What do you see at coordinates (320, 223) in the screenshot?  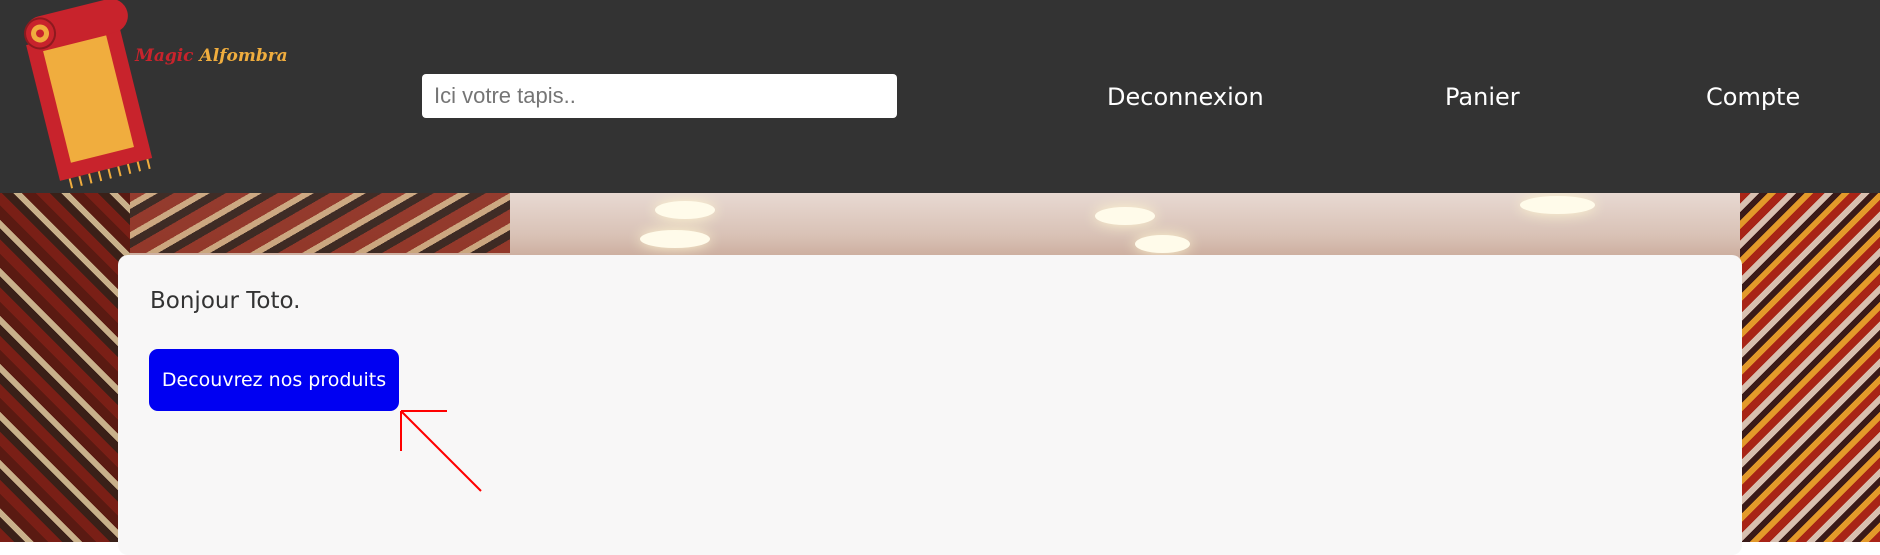 I see `hero-hanging-rugs` at bounding box center [320, 223].